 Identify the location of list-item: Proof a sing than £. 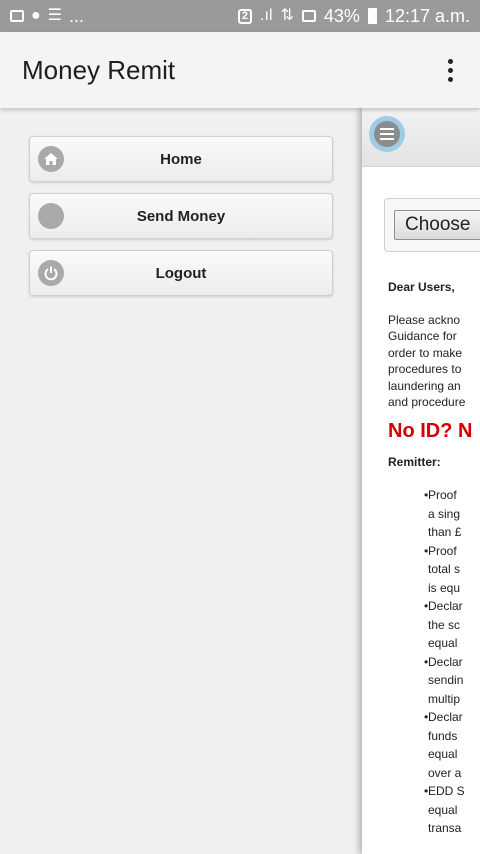
(434, 514).